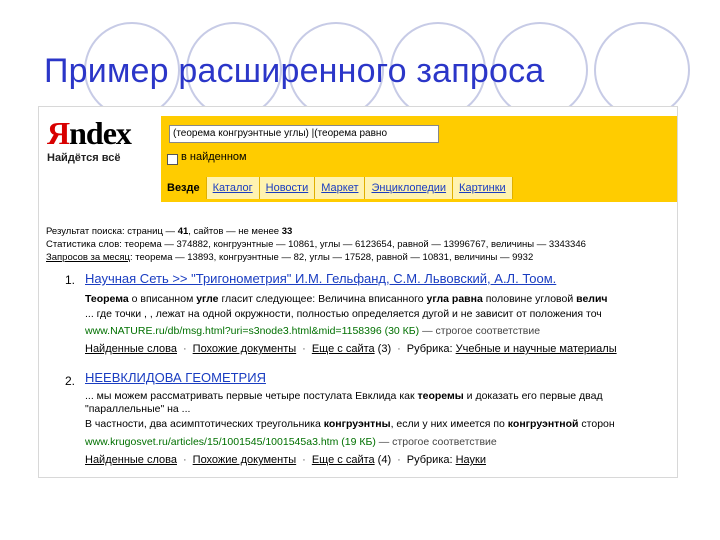 The width and height of the screenshot is (720, 540). Describe the element at coordinates (84, 158) in the screenshot. I see `logo-tagline: Найдётся всё` at that location.